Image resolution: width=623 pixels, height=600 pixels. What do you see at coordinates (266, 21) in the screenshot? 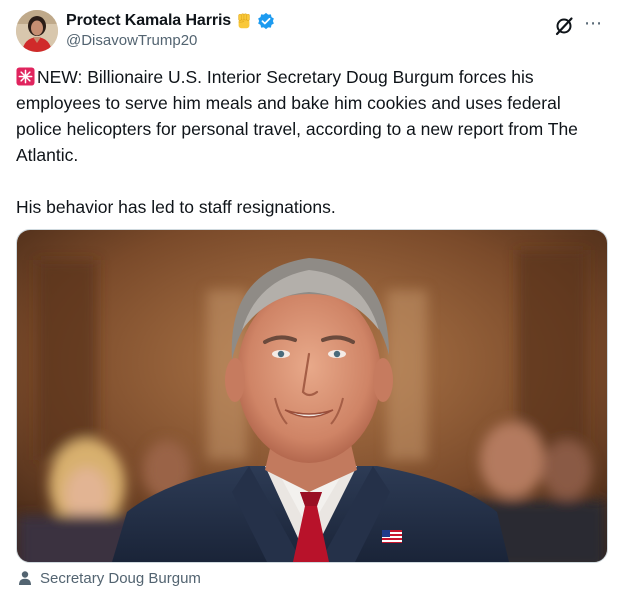
I see `verified-badge-icon` at bounding box center [266, 21].